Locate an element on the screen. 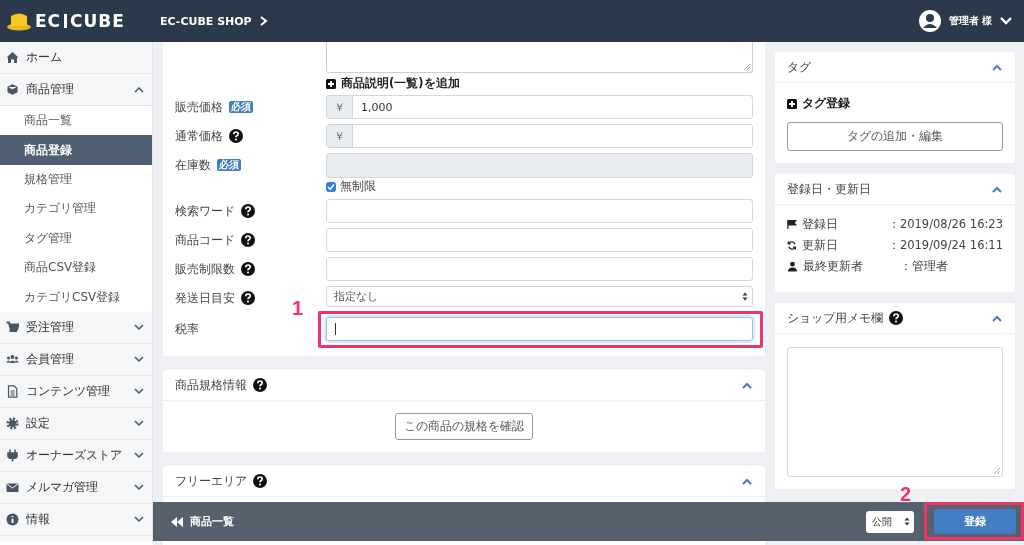 The image size is (1024, 545). card-title: 登録日・更新日 is located at coordinates (829, 189).